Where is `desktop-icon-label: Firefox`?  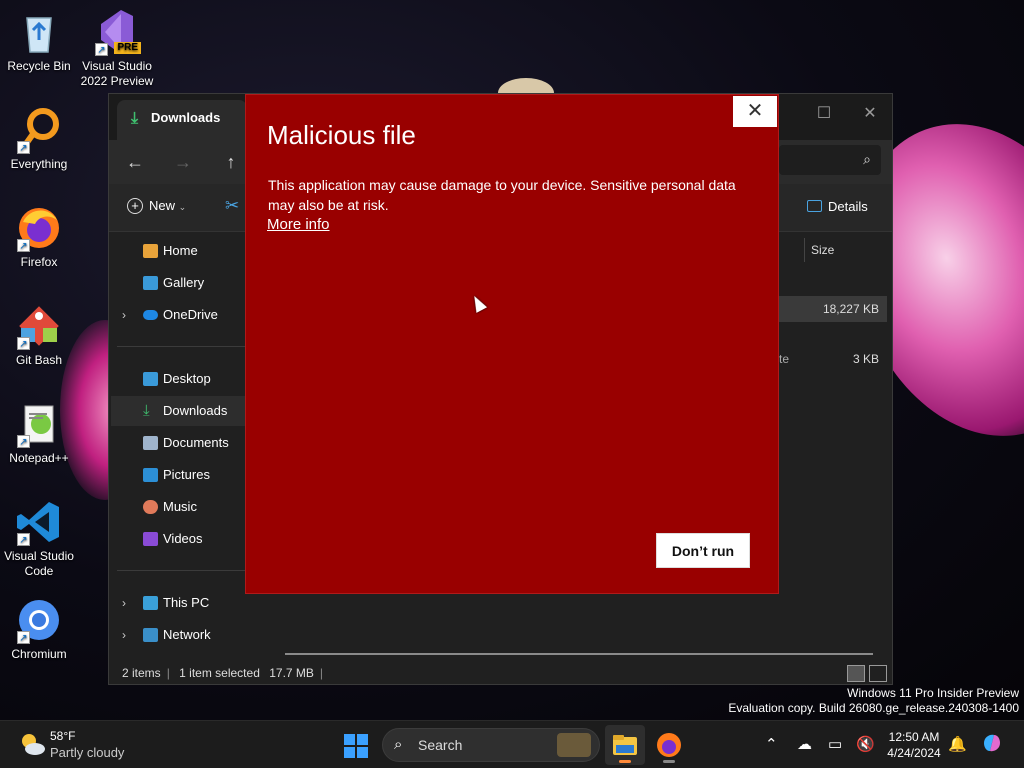 desktop-icon-label: Firefox is located at coordinates (39, 262).